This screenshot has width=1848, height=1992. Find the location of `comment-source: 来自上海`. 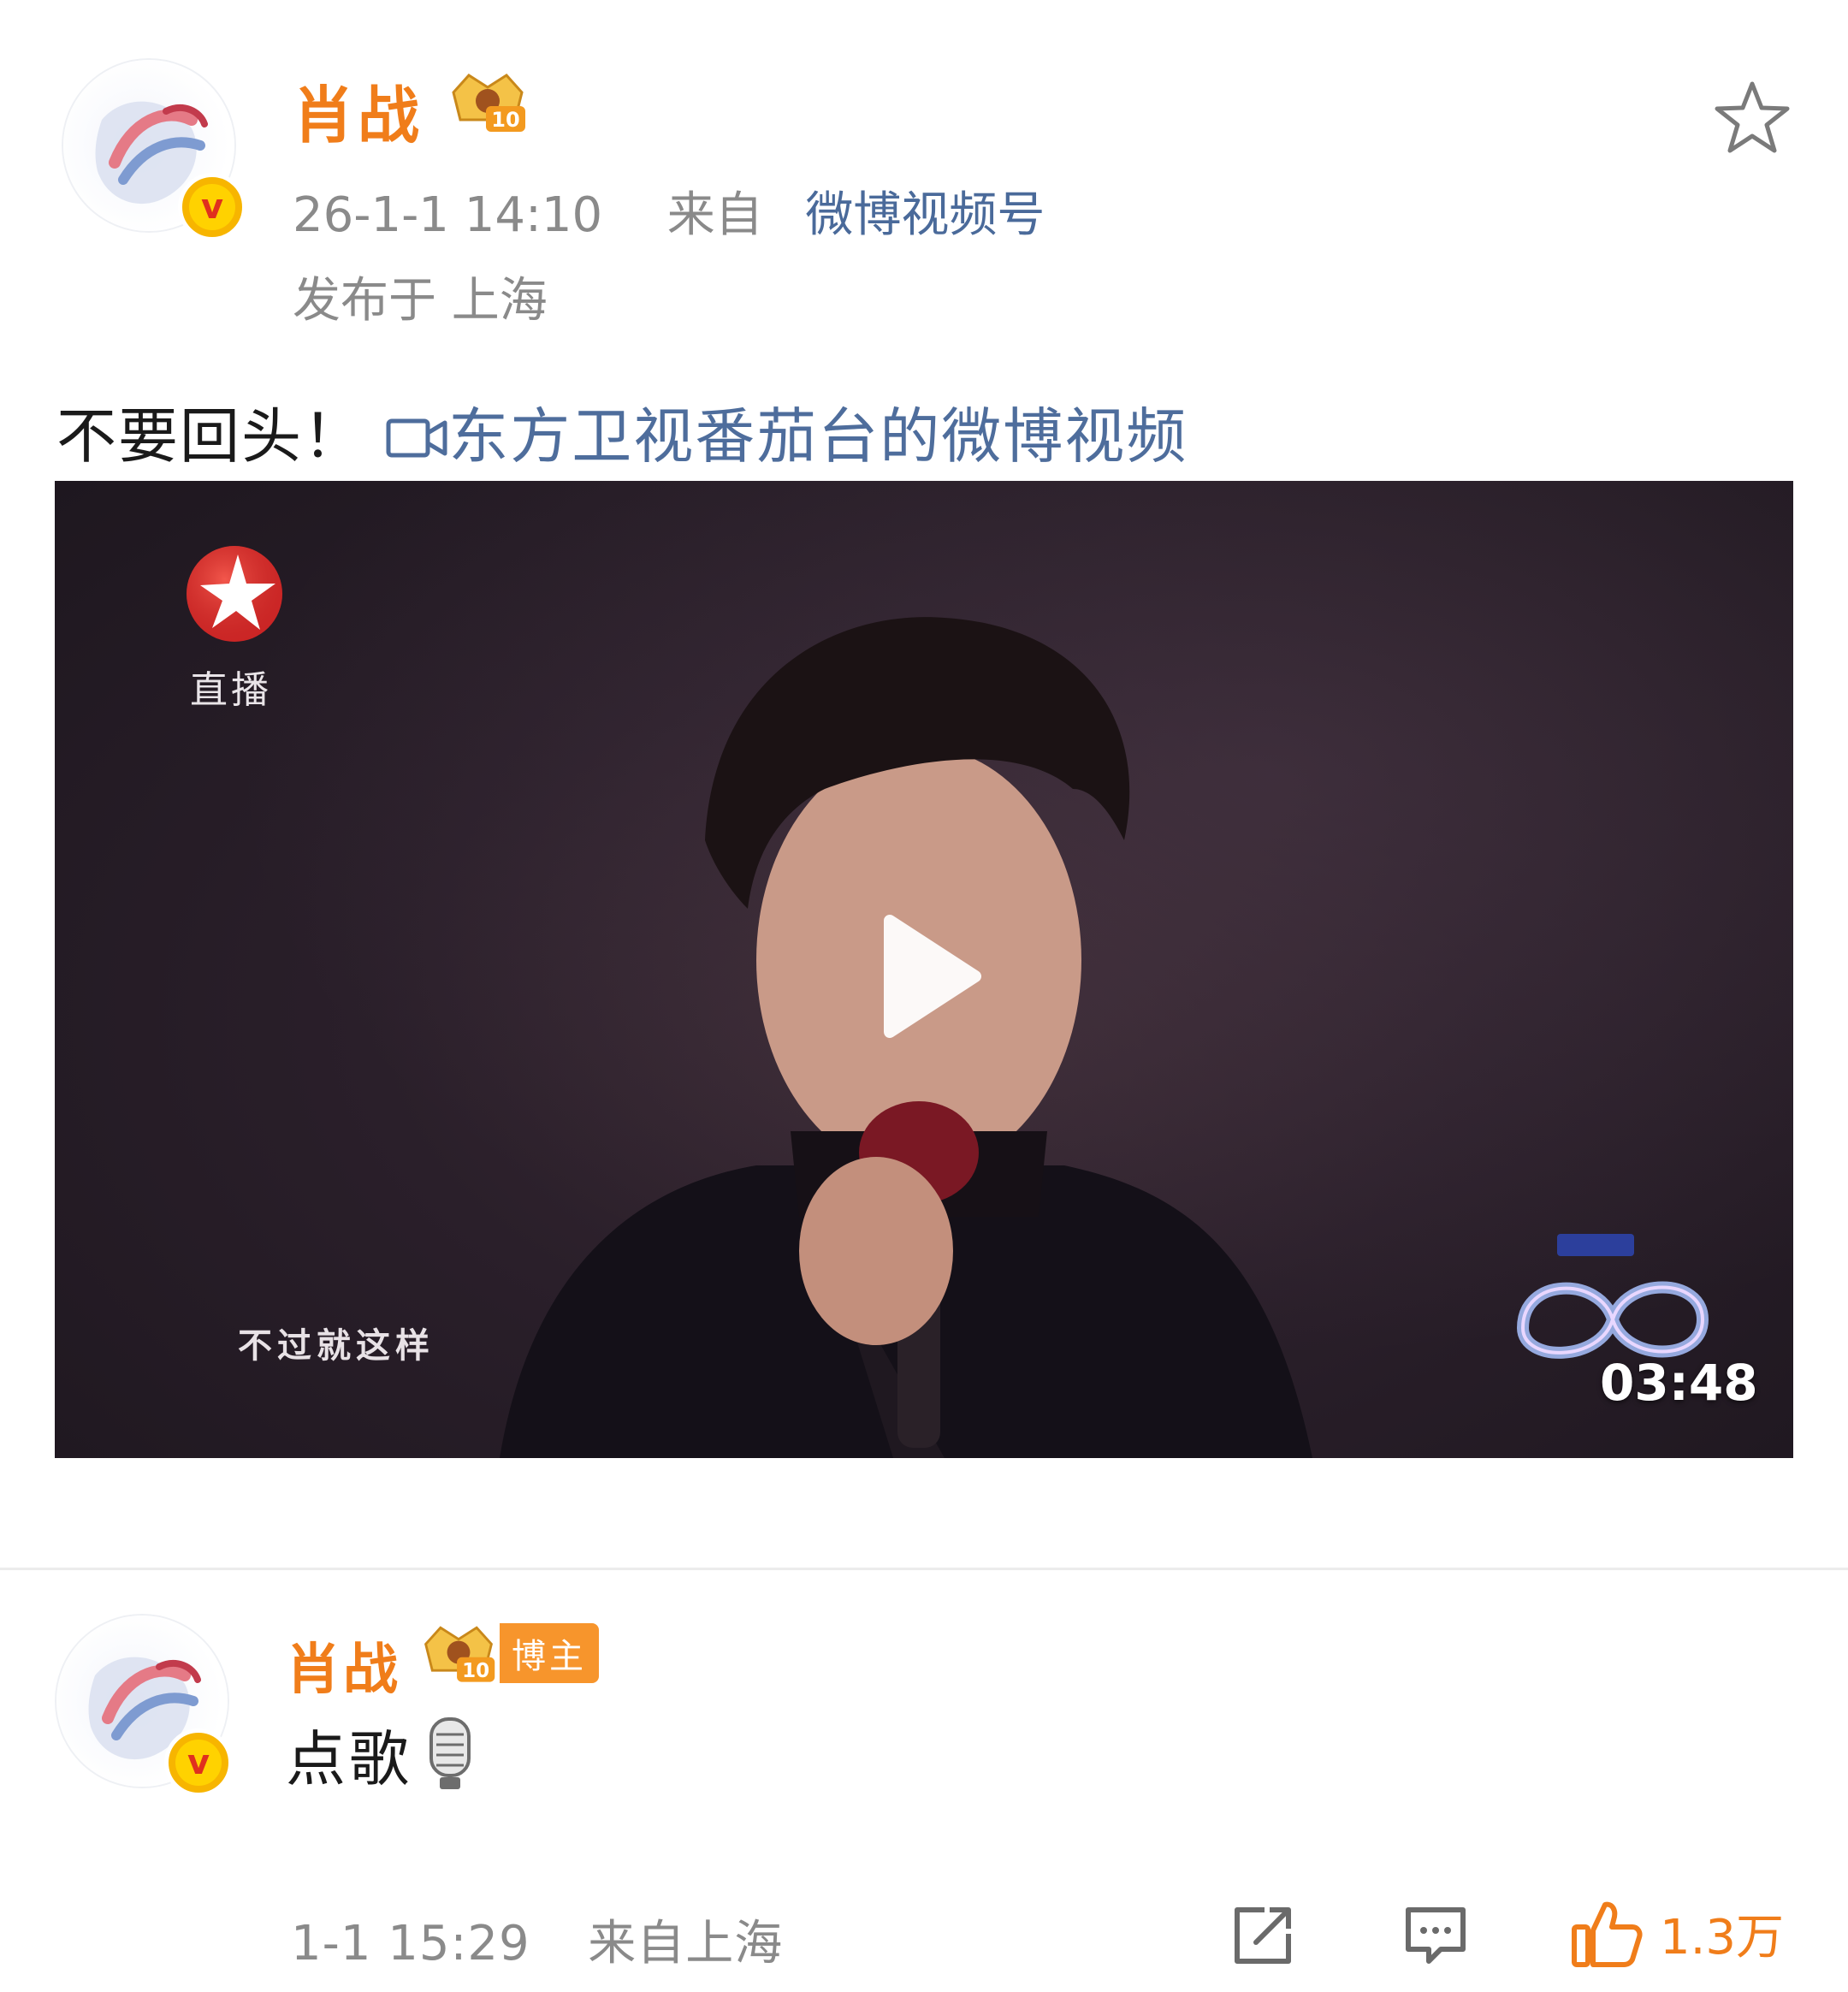

comment-source: 来自上海 is located at coordinates (686, 1944).